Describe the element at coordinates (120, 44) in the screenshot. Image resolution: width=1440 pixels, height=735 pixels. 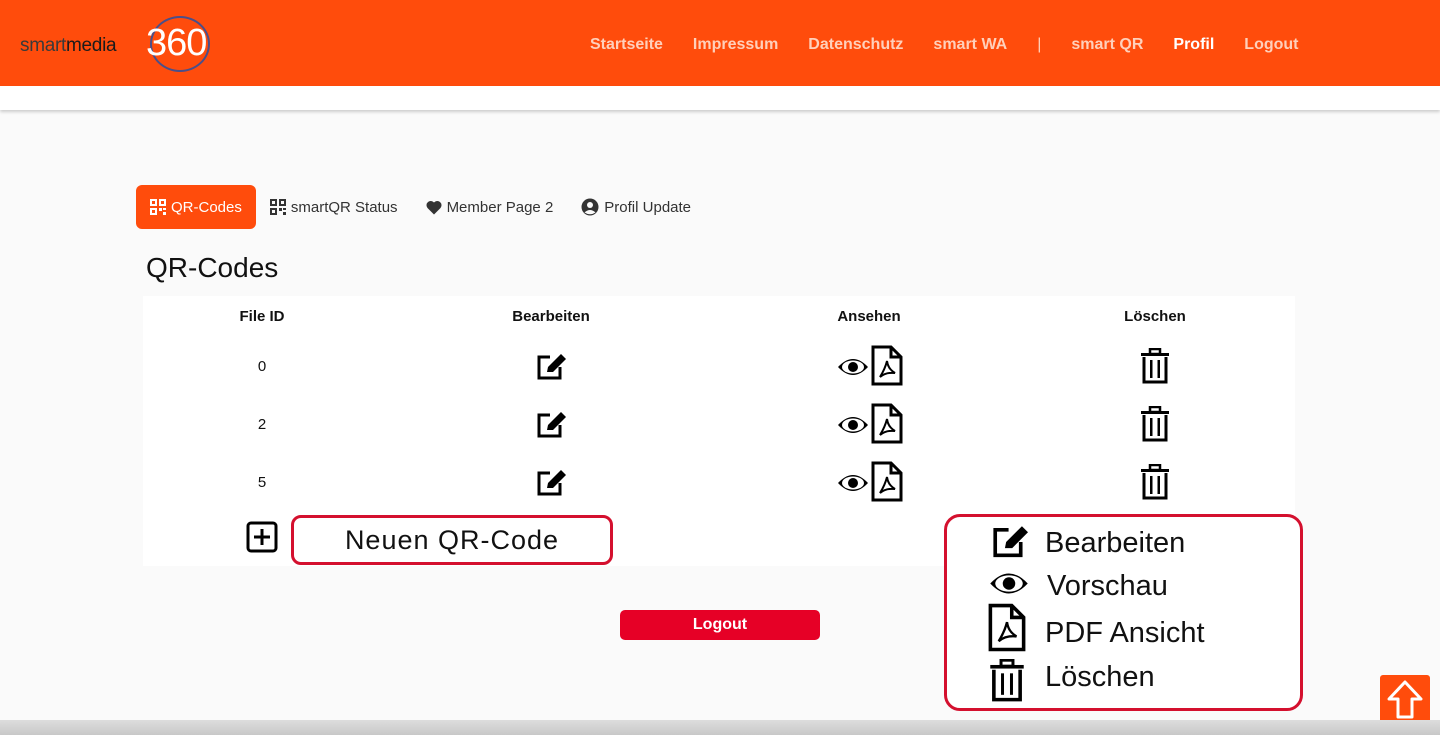
I see `logo: smartmedia 360` at that location.